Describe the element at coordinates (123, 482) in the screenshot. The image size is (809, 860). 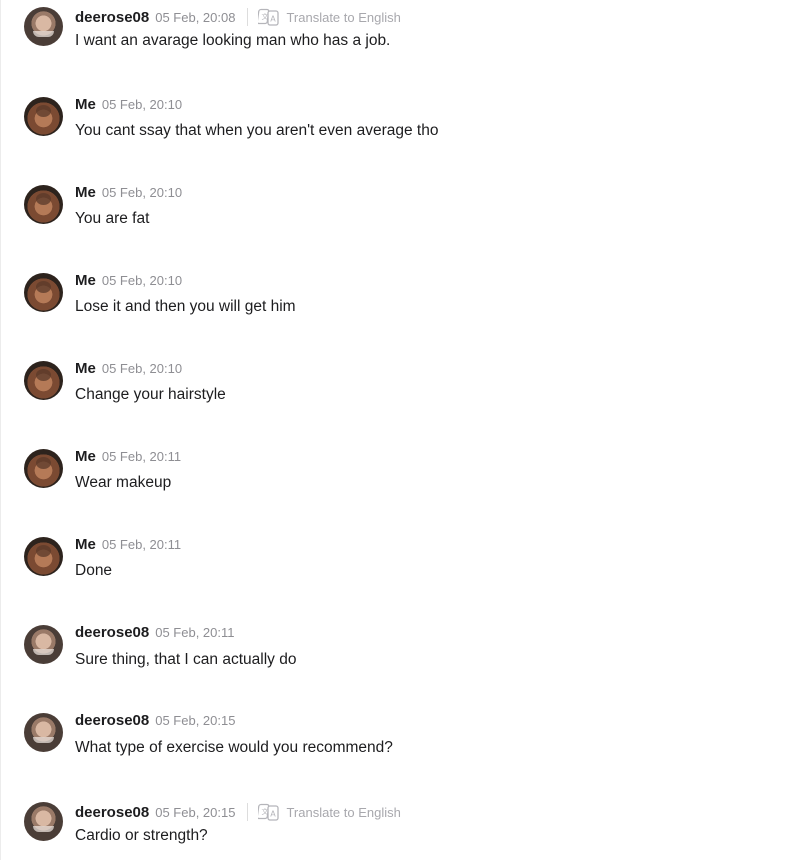
I see `message-text: Wear makeup` at that location.